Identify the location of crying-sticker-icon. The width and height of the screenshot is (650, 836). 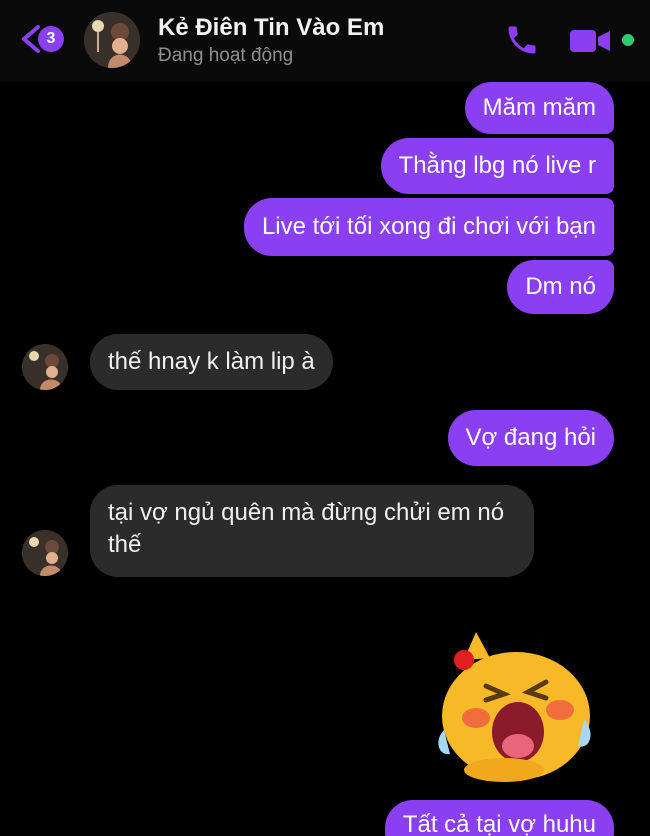
(512, 704).